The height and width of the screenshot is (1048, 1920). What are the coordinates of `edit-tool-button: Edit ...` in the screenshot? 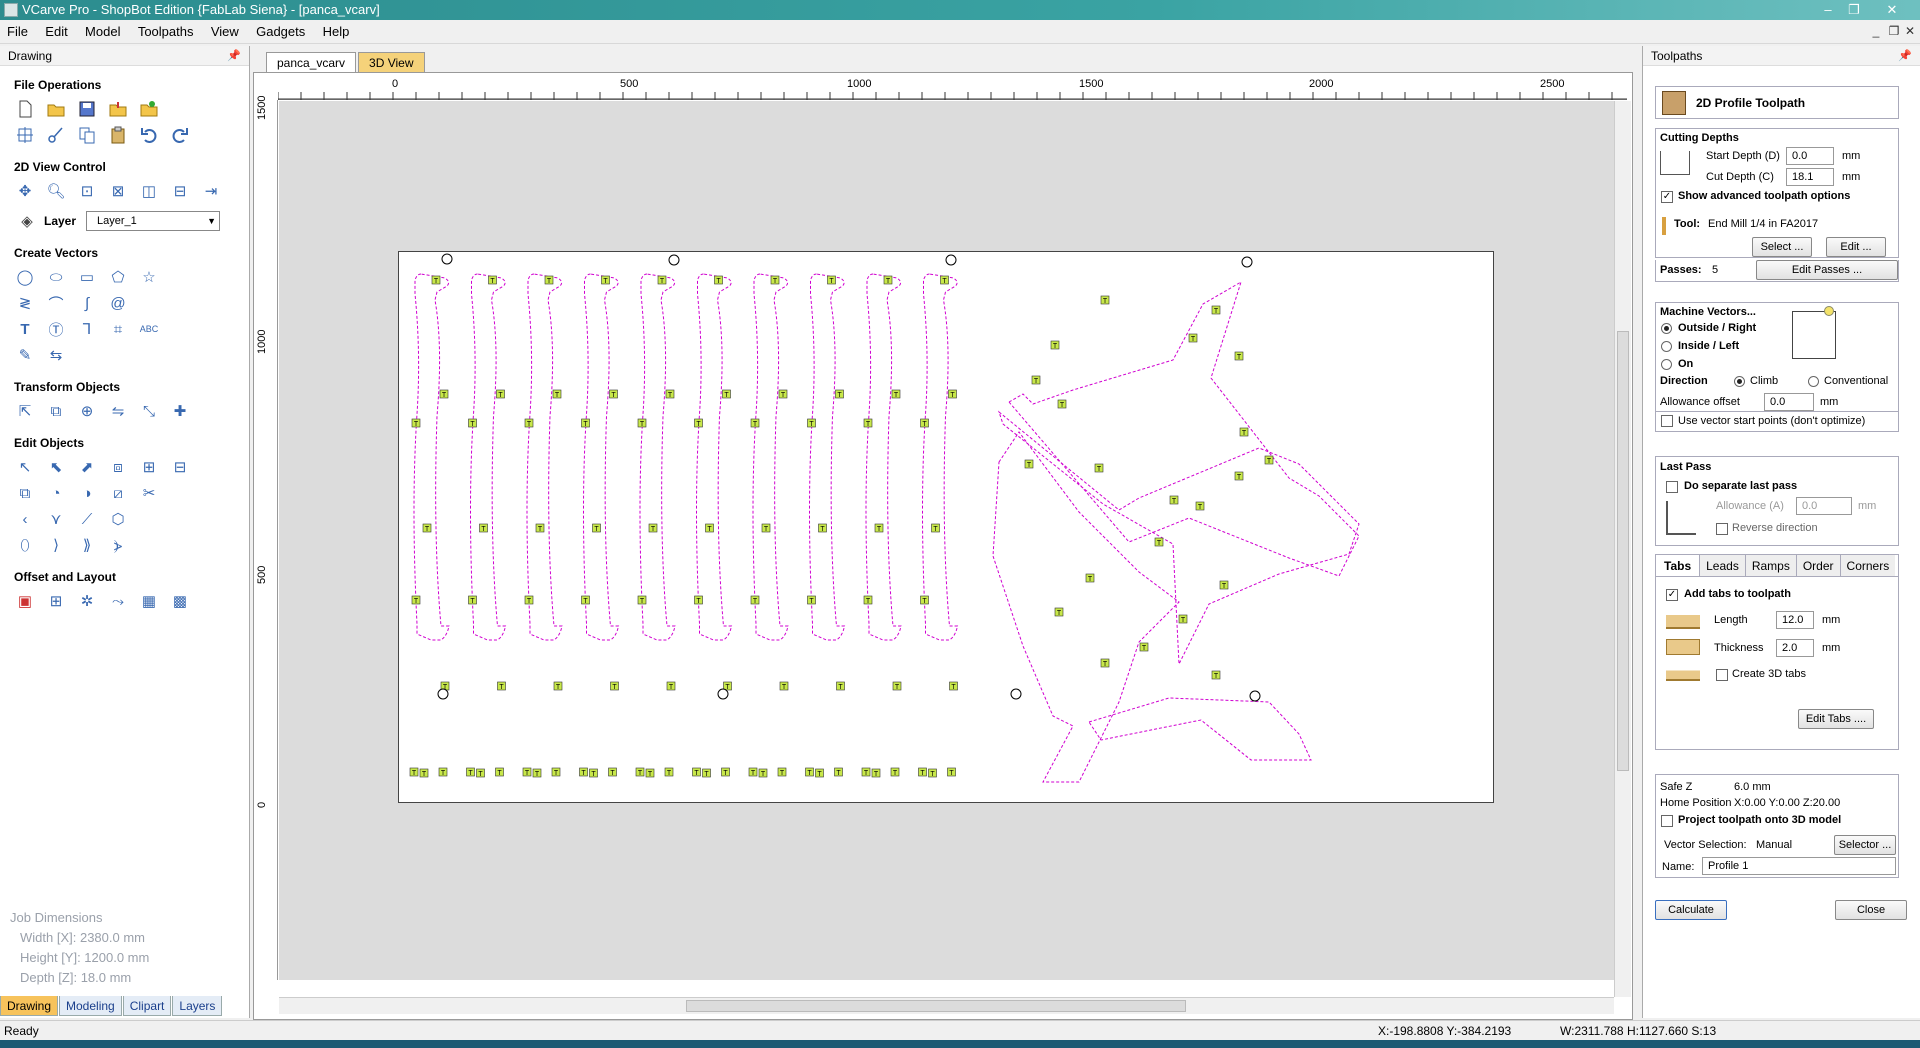 It's located at (1856, 247).